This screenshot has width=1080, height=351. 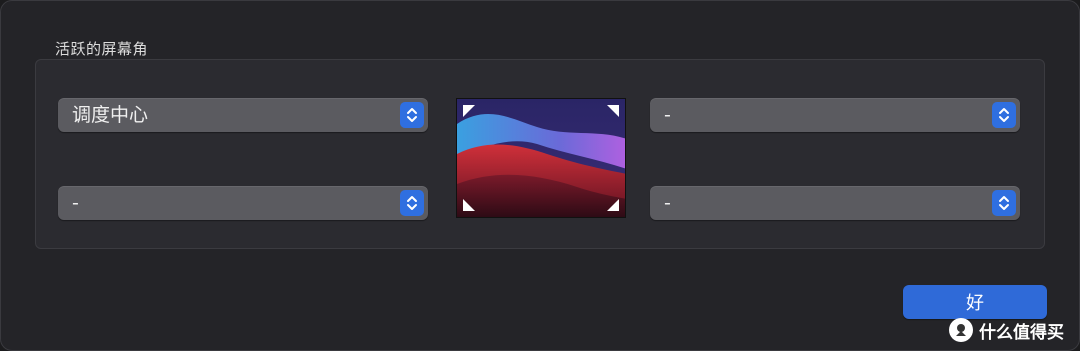 What do you see at coordinates (961, 330) in the screenshot?
I see `watermark-logo-icon` at bounding box center [961, 330].